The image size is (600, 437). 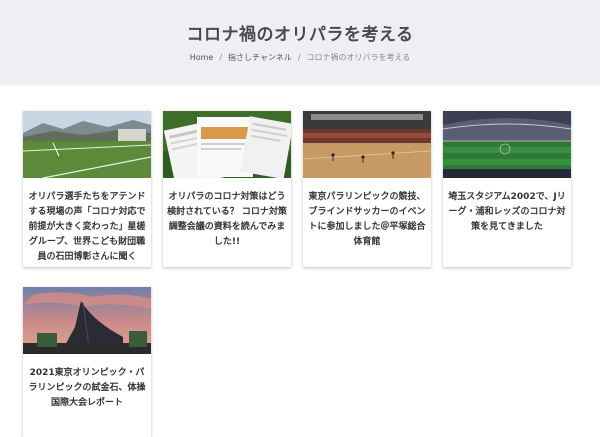 I want to click on article-card: 2021東京オリンピック・パラリンピックの試金石、体操国際大会レポート, so click(x=87, y=362).